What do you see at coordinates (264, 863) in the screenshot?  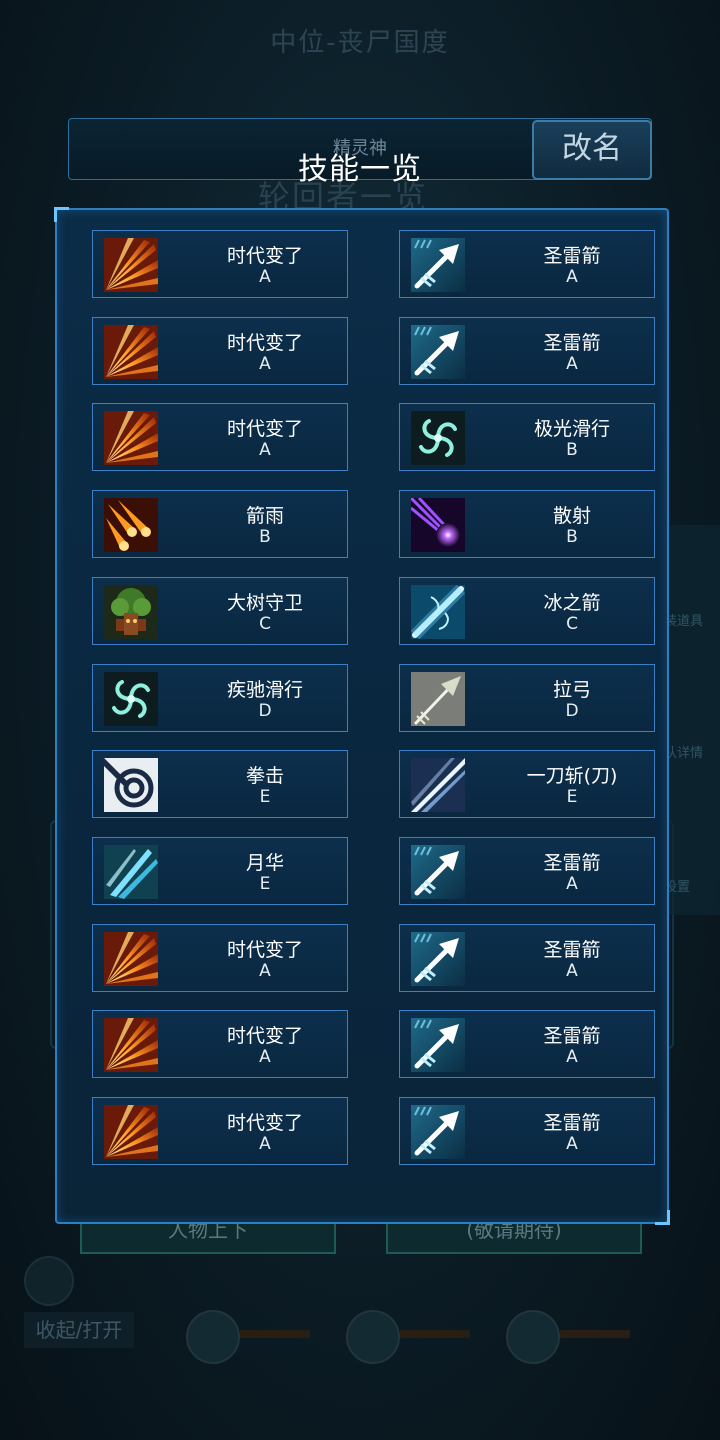 I see `skill-name: 月华` at bounding box center [264, 863].